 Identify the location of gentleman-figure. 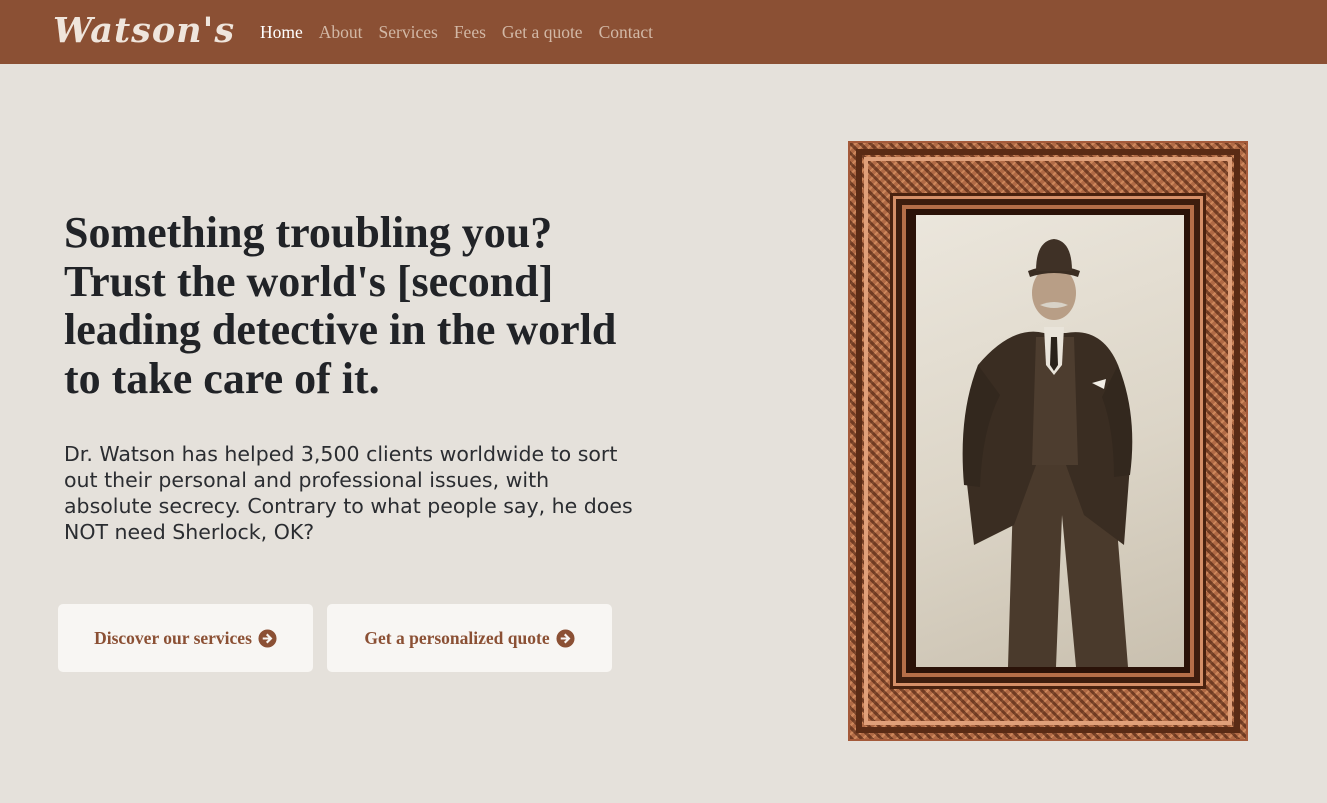
(1047, 453).